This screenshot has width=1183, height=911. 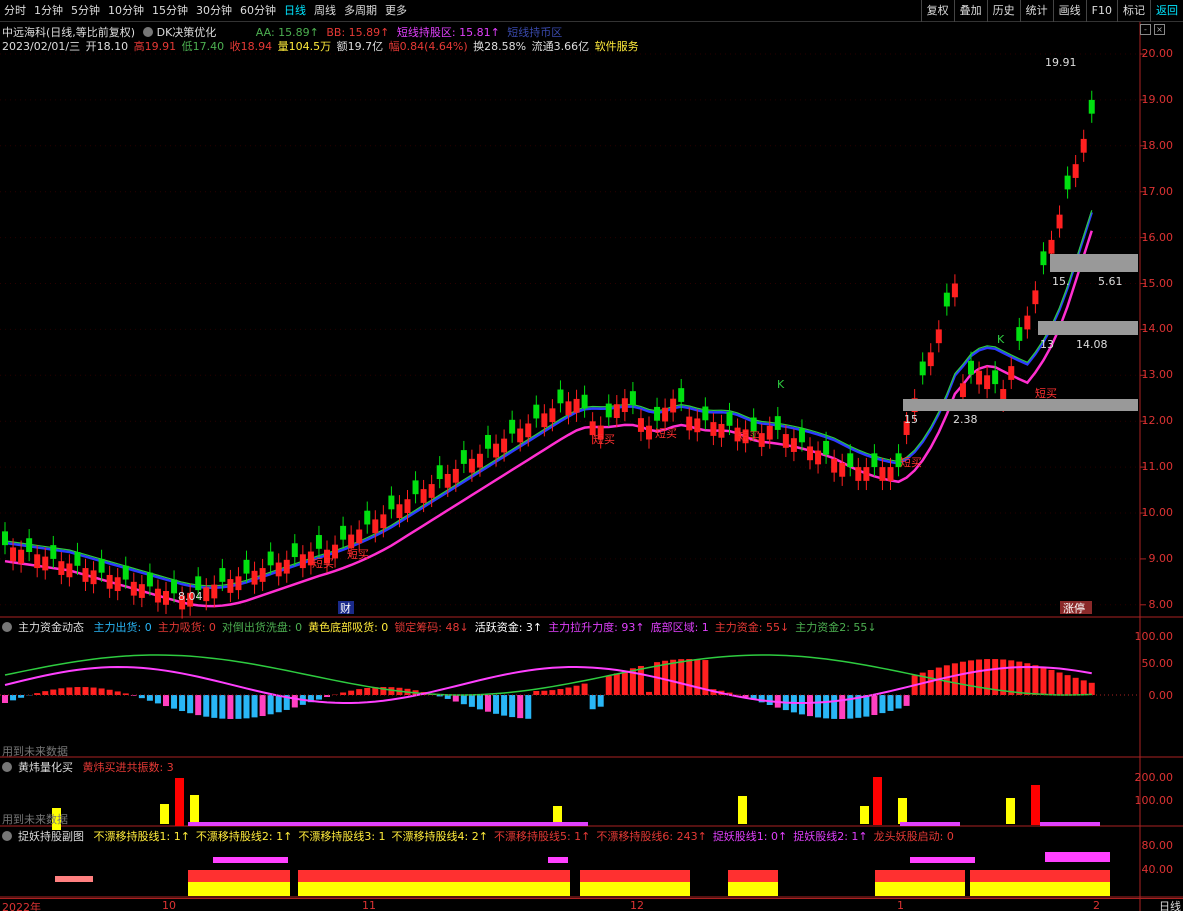 I want to click on price-tick: 15.00, so click(x=1157, y=283).